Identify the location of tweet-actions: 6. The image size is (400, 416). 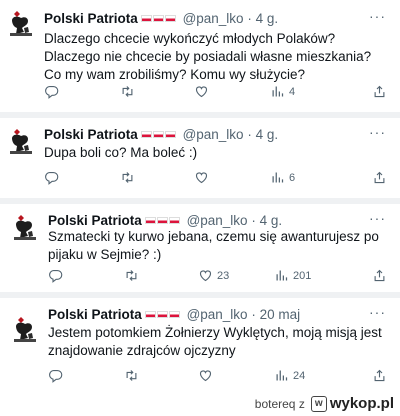
(218, 178).